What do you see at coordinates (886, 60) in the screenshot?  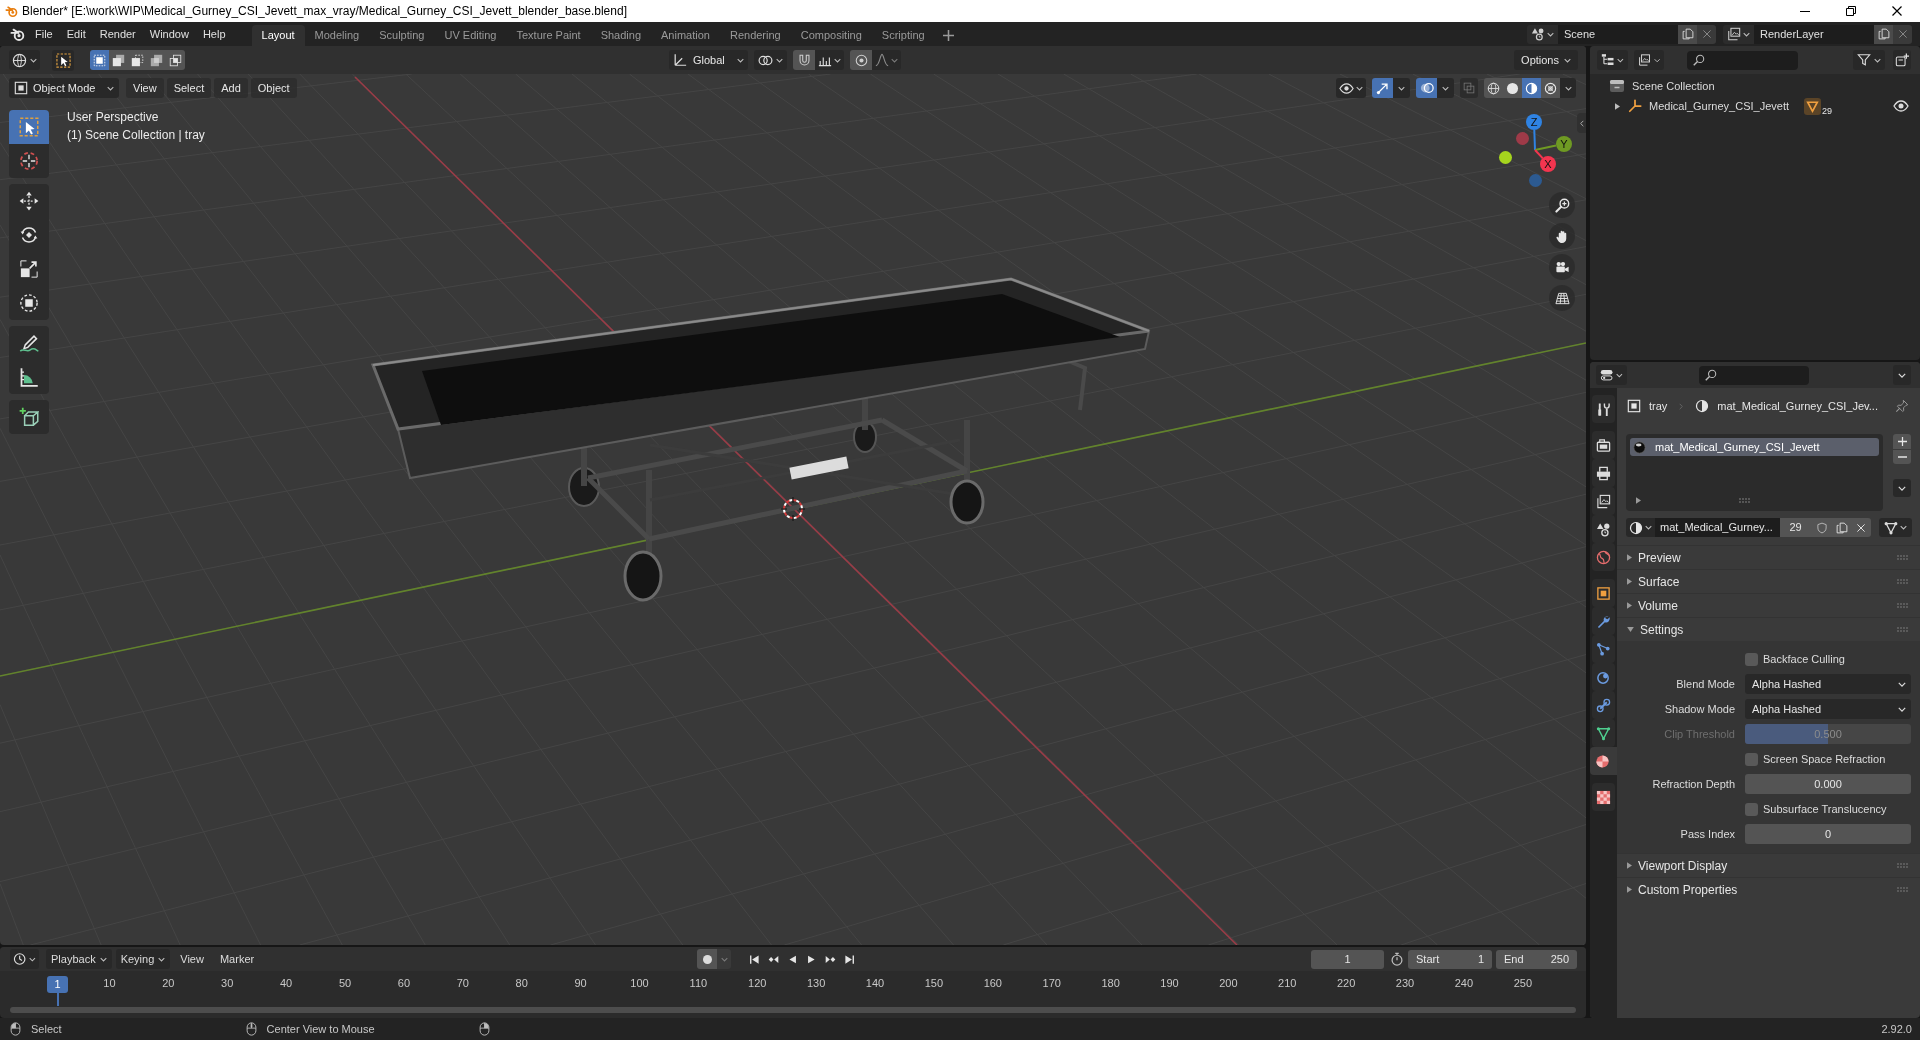 I see `falloff-button` at bounding box center [886, 60].